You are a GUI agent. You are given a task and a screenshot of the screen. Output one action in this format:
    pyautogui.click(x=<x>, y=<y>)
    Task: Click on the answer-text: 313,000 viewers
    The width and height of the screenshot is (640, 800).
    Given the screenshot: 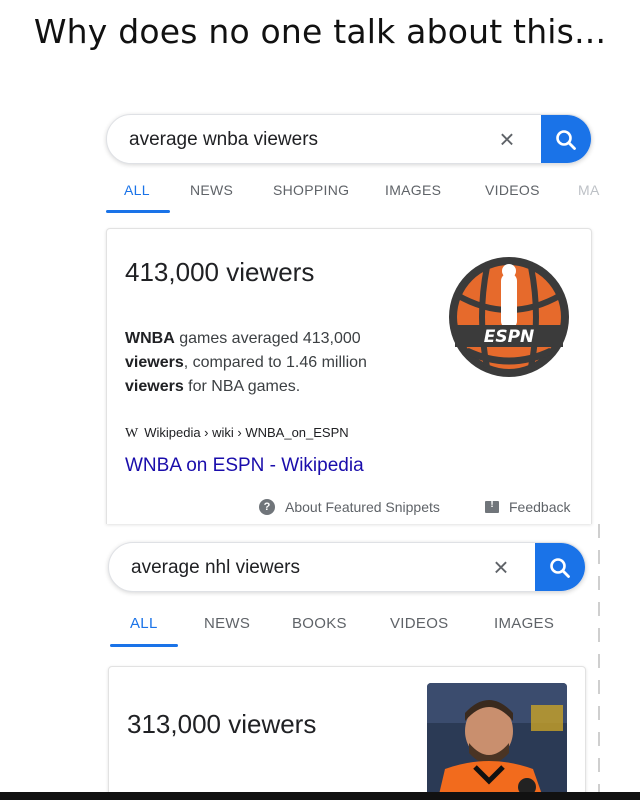 What is the action you would take?
    pyautogui.click(x=222, y=724)
    